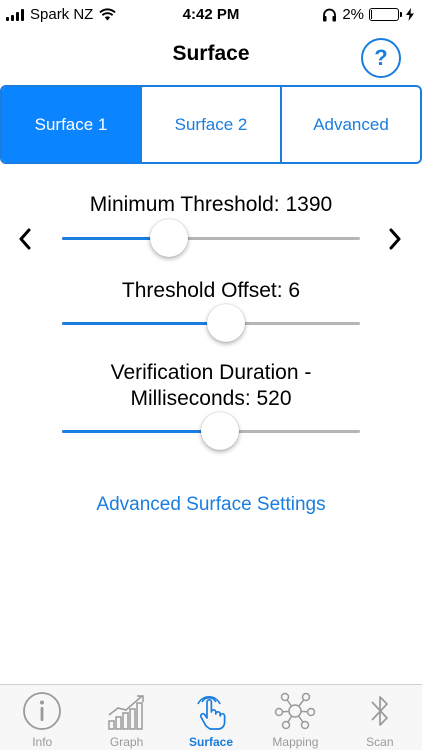 Image resolution: width=422 pixels, height=750 pixels. I want to click on surface-segmented-control: Surface 1 Surface 2 Advanced, so click(211, 124).